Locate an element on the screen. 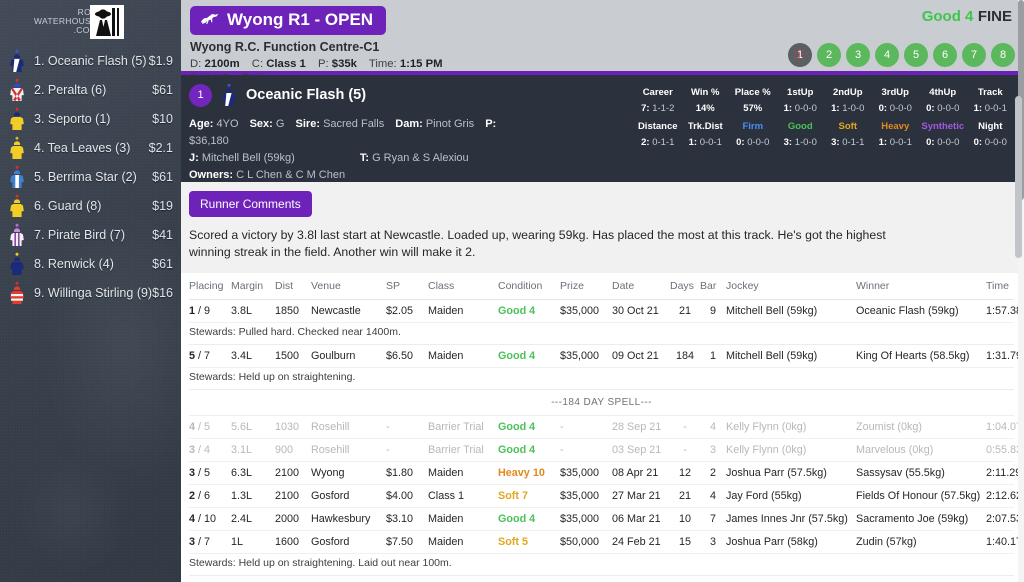  runner-name: Oceanic Flash (5) is located at coordinates (306, 95).